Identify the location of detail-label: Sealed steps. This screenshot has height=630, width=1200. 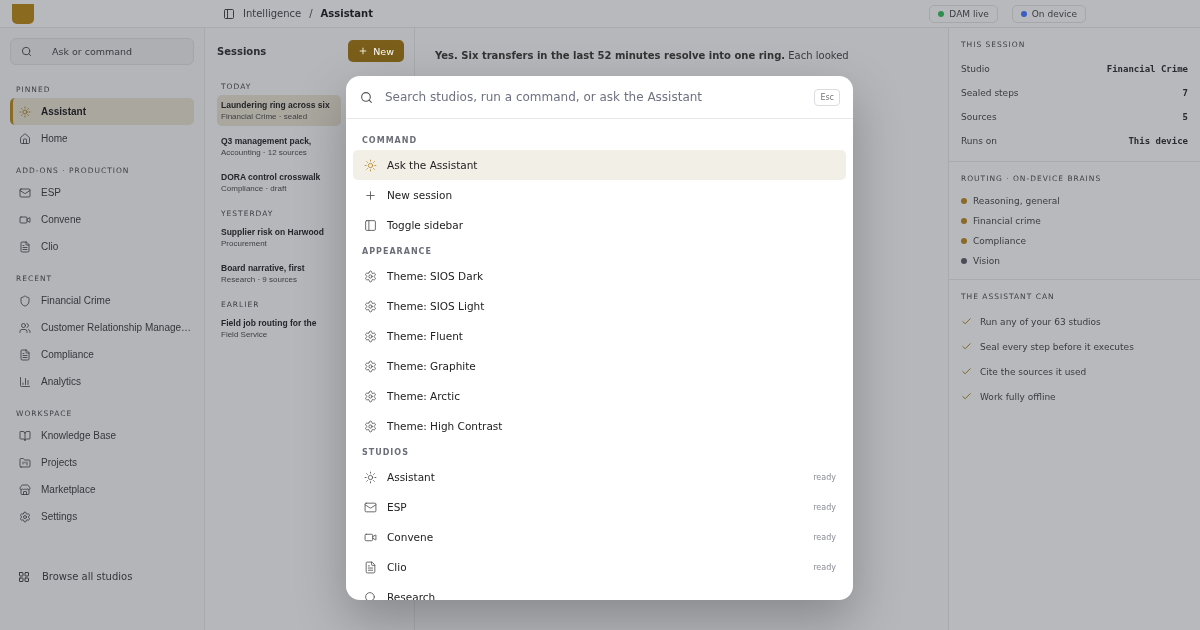
(990, 93).